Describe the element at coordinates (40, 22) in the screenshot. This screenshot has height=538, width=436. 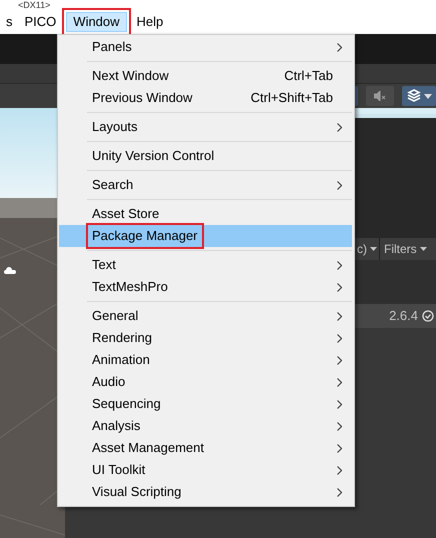
I see `menu-bar-item: PICO` at that location.